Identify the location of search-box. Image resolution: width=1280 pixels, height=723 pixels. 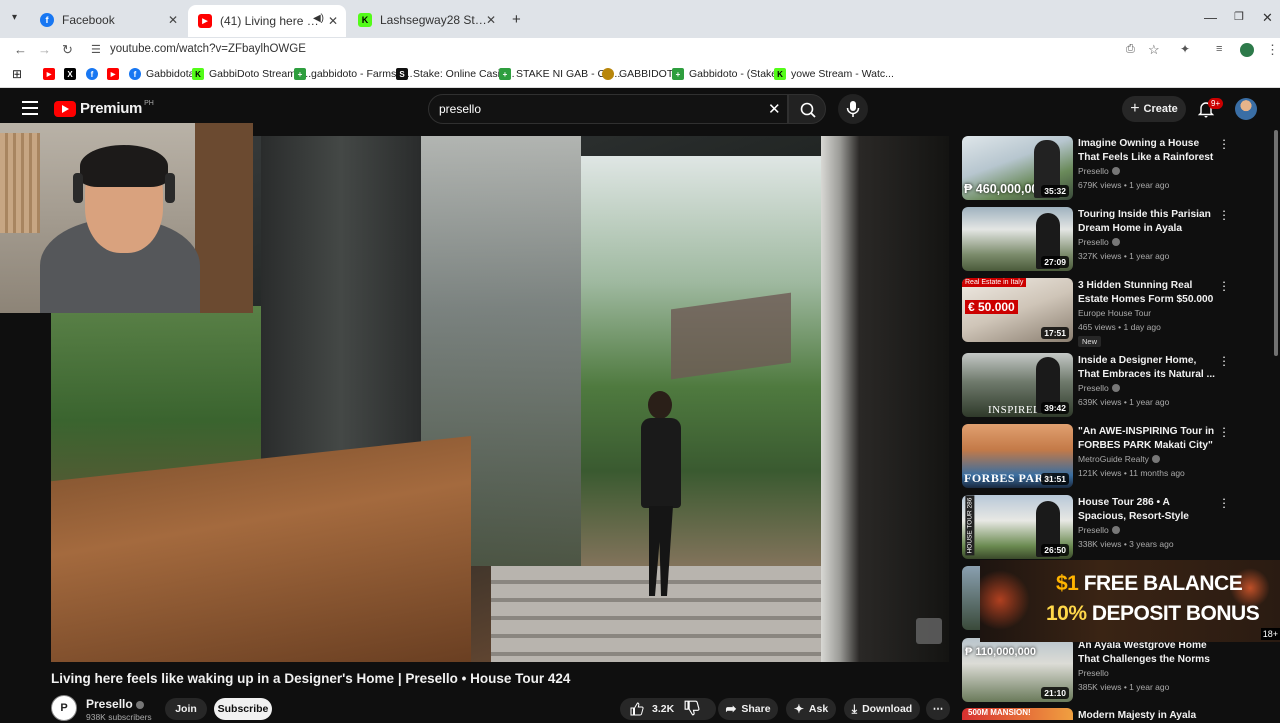
(608, 109).